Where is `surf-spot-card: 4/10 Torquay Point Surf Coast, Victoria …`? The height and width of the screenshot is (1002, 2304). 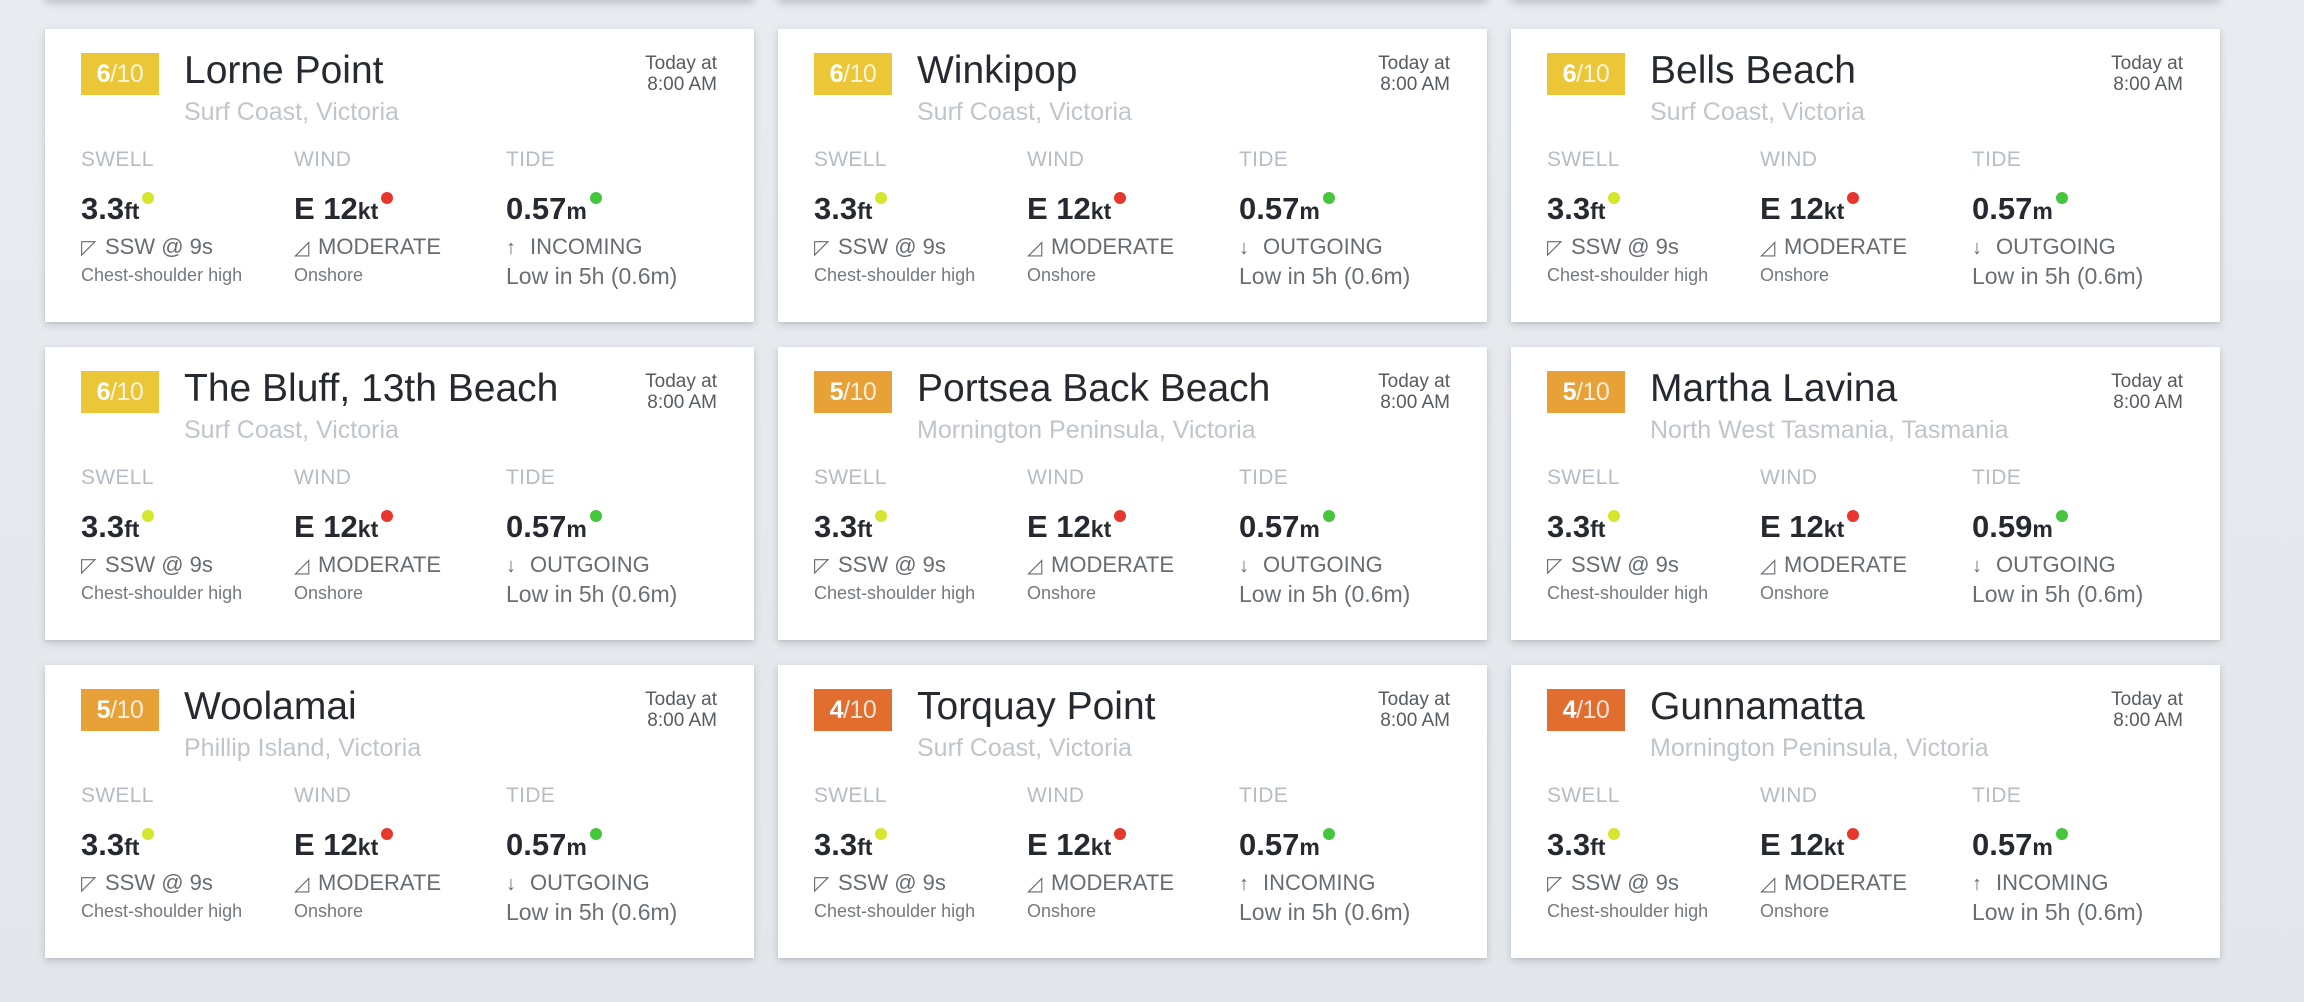 surf-spot-card: 4/10 Torquay Point Surf Coast, Victoria … is located at coordinates (1132, 811).